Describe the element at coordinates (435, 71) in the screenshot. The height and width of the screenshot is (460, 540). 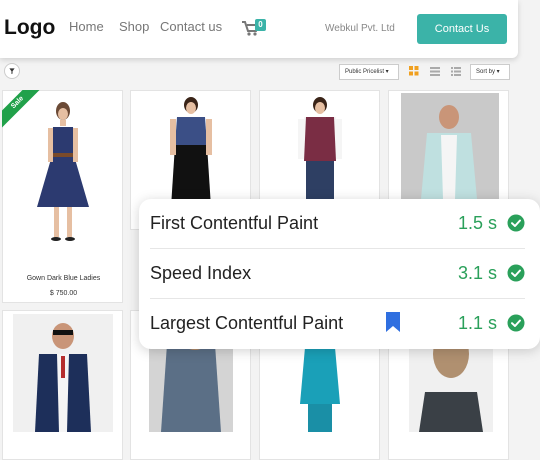
I see `list-view-icon` at that location.